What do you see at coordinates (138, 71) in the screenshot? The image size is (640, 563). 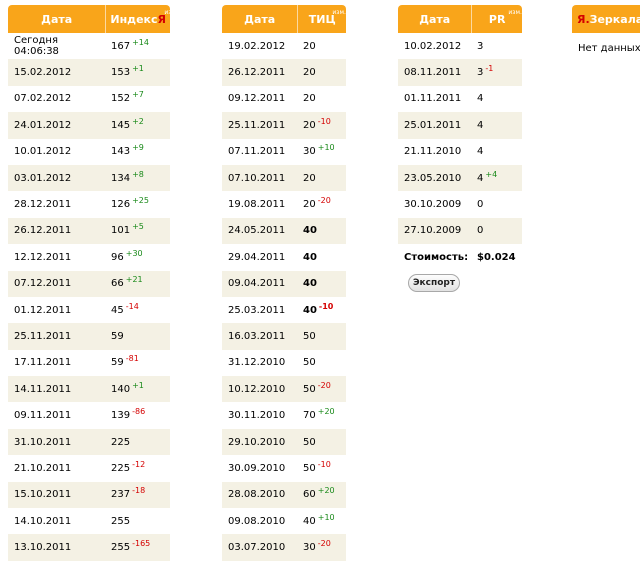 I see `row-value-cell: 153 +1` at bounding box center [138, 71].